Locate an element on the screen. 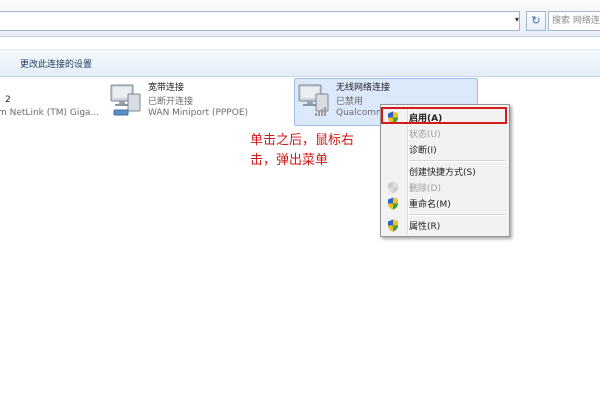 The height and width of the screenshot is (400, 600). instruction-annotation: 单击之后，鼠标右 击，弹出菜单 is located at coordinates (315, 151).